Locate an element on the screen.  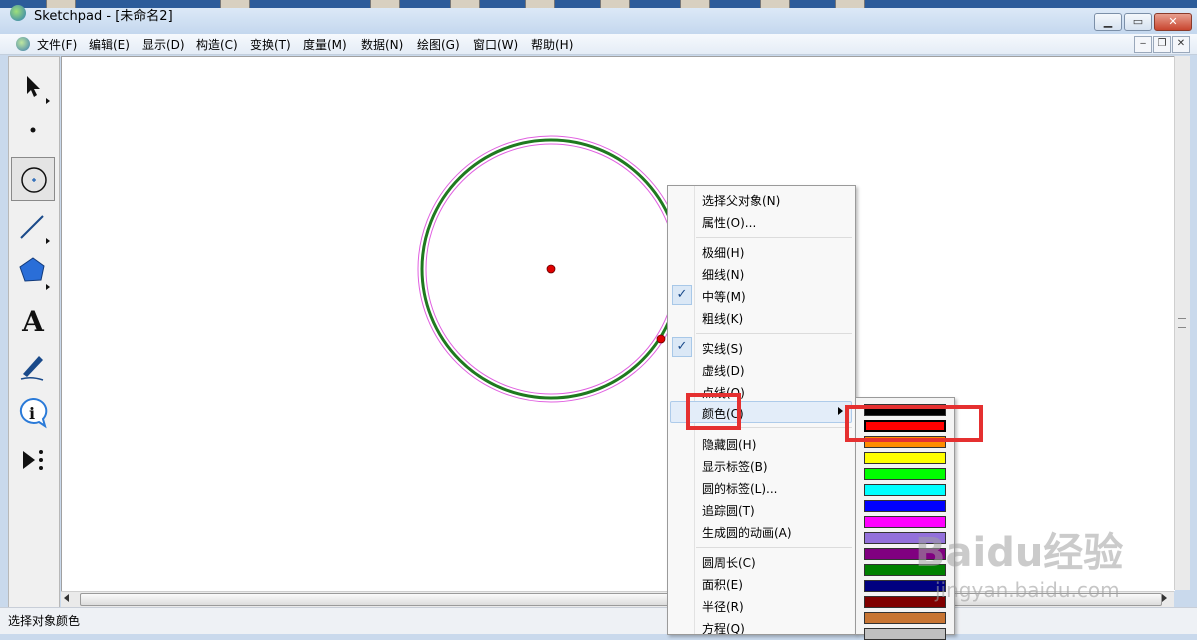
sketchpad-app-icon is located at coordinates (18, 13).